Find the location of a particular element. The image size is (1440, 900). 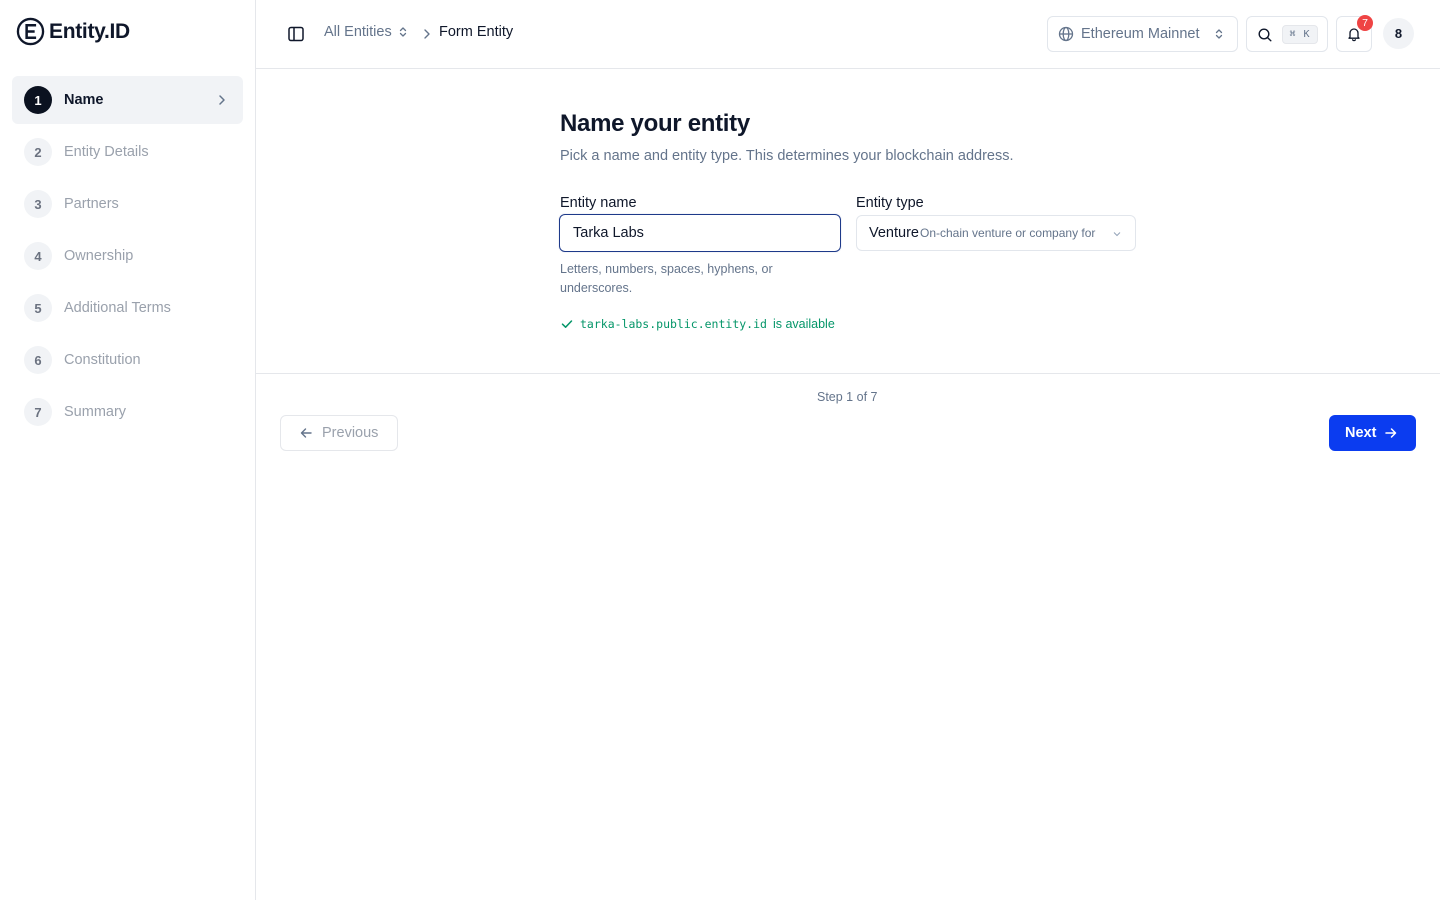

availability-status: tarka-labs.public.entity.id is available is located at coordinates (697, 324).